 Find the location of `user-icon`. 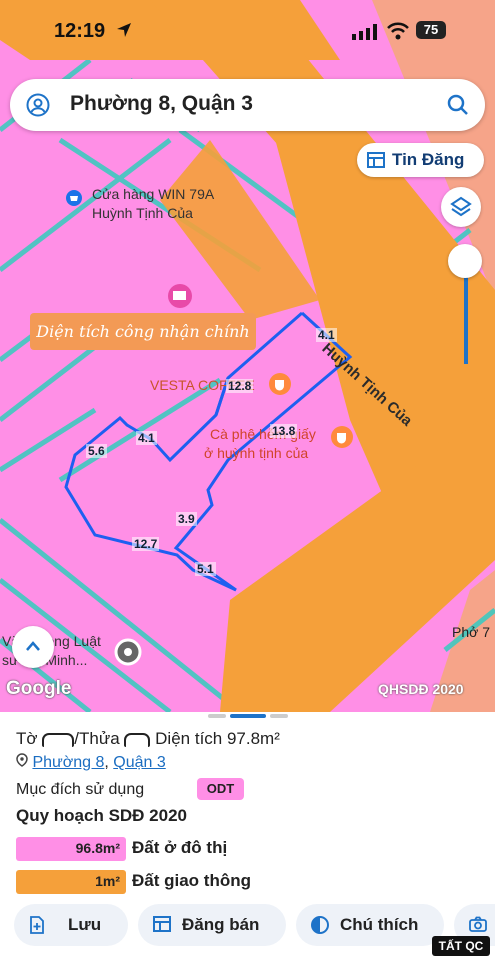

user-icon is located at coordinates (38, 105).